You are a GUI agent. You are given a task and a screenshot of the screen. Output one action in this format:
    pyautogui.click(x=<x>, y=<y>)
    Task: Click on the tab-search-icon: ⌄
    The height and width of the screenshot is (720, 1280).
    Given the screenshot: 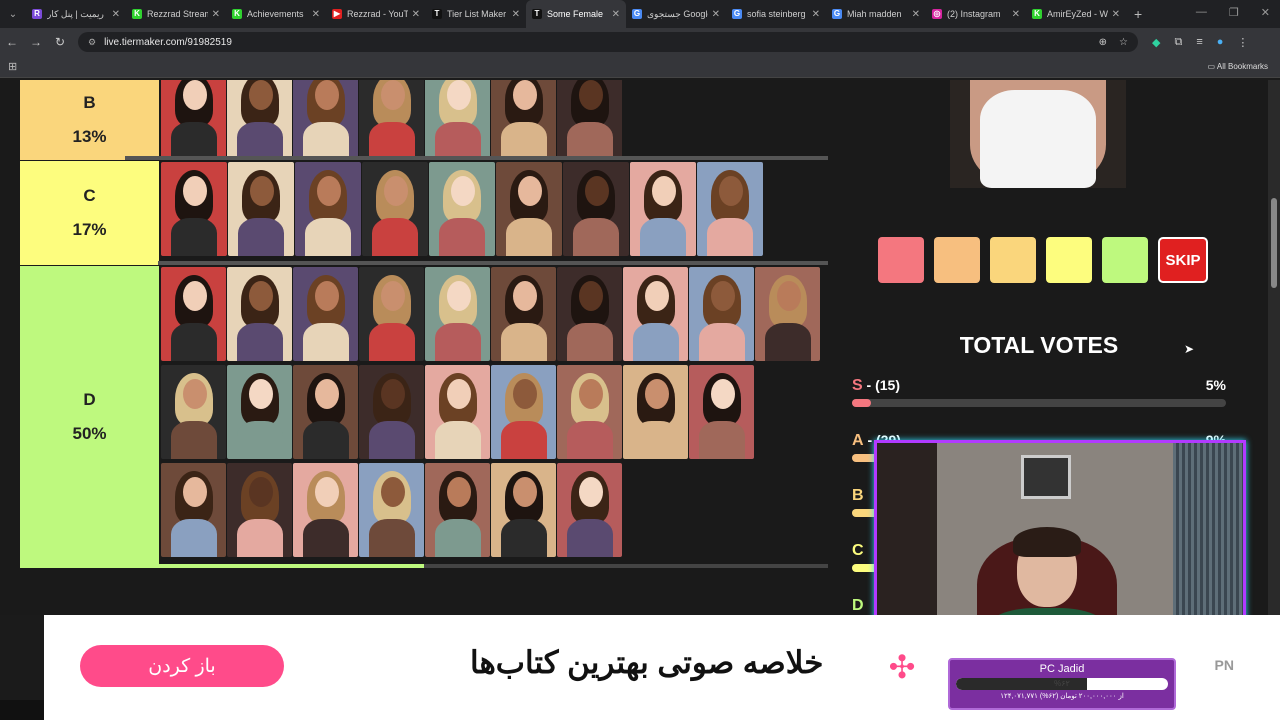 What is the action you would take?
    pyautogui.click(x=13, y=14)
    